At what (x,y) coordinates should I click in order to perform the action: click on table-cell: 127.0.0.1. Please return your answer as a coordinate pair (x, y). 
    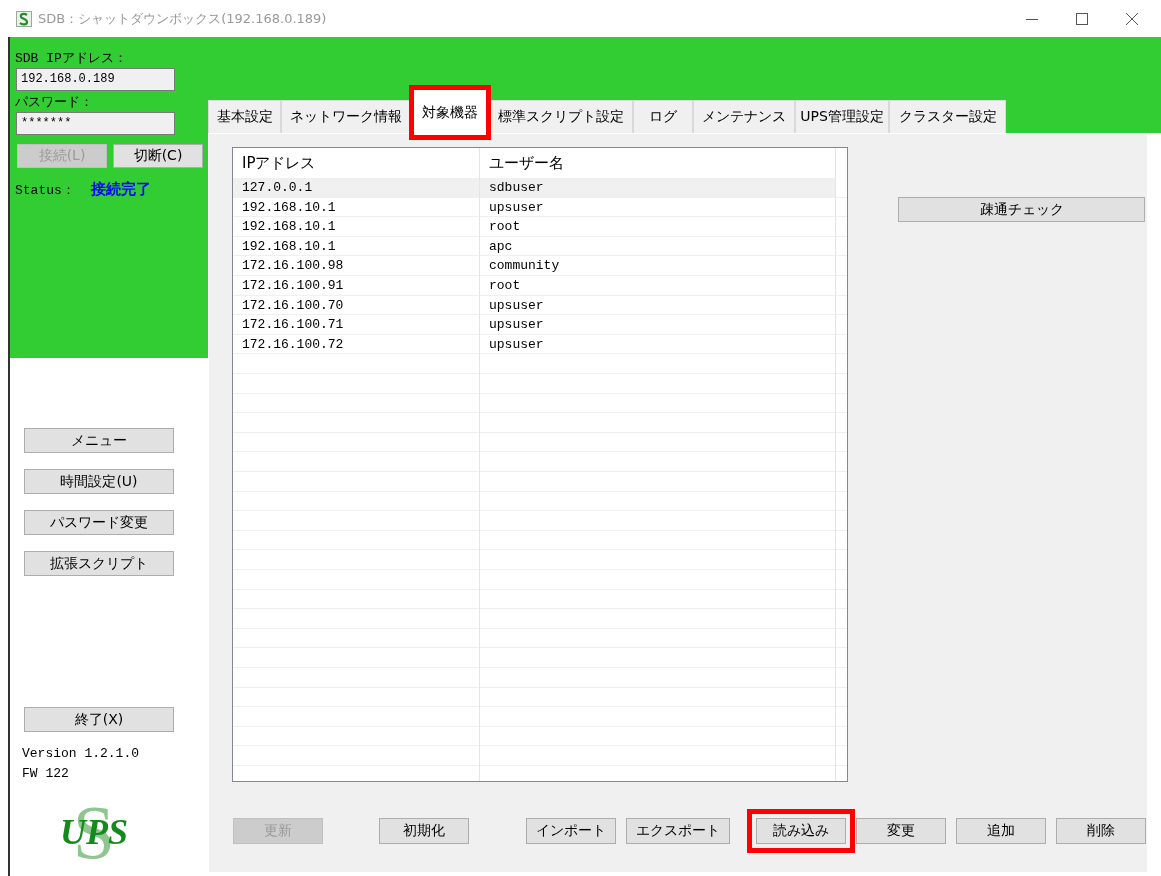
    Looking at the image, I should click on (356, 188).